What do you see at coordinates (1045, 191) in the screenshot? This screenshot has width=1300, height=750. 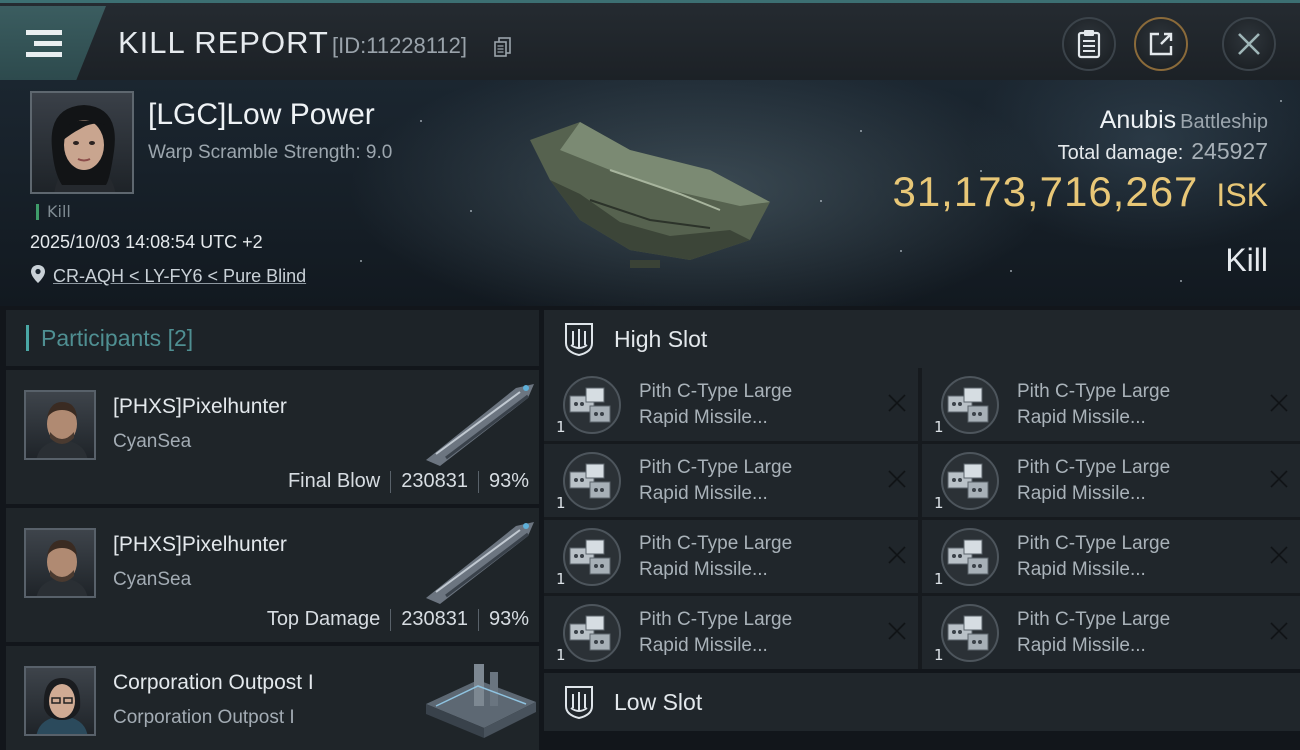 I see `isk-amount: 31,173,716,267` at bounding box center [1045, 191].